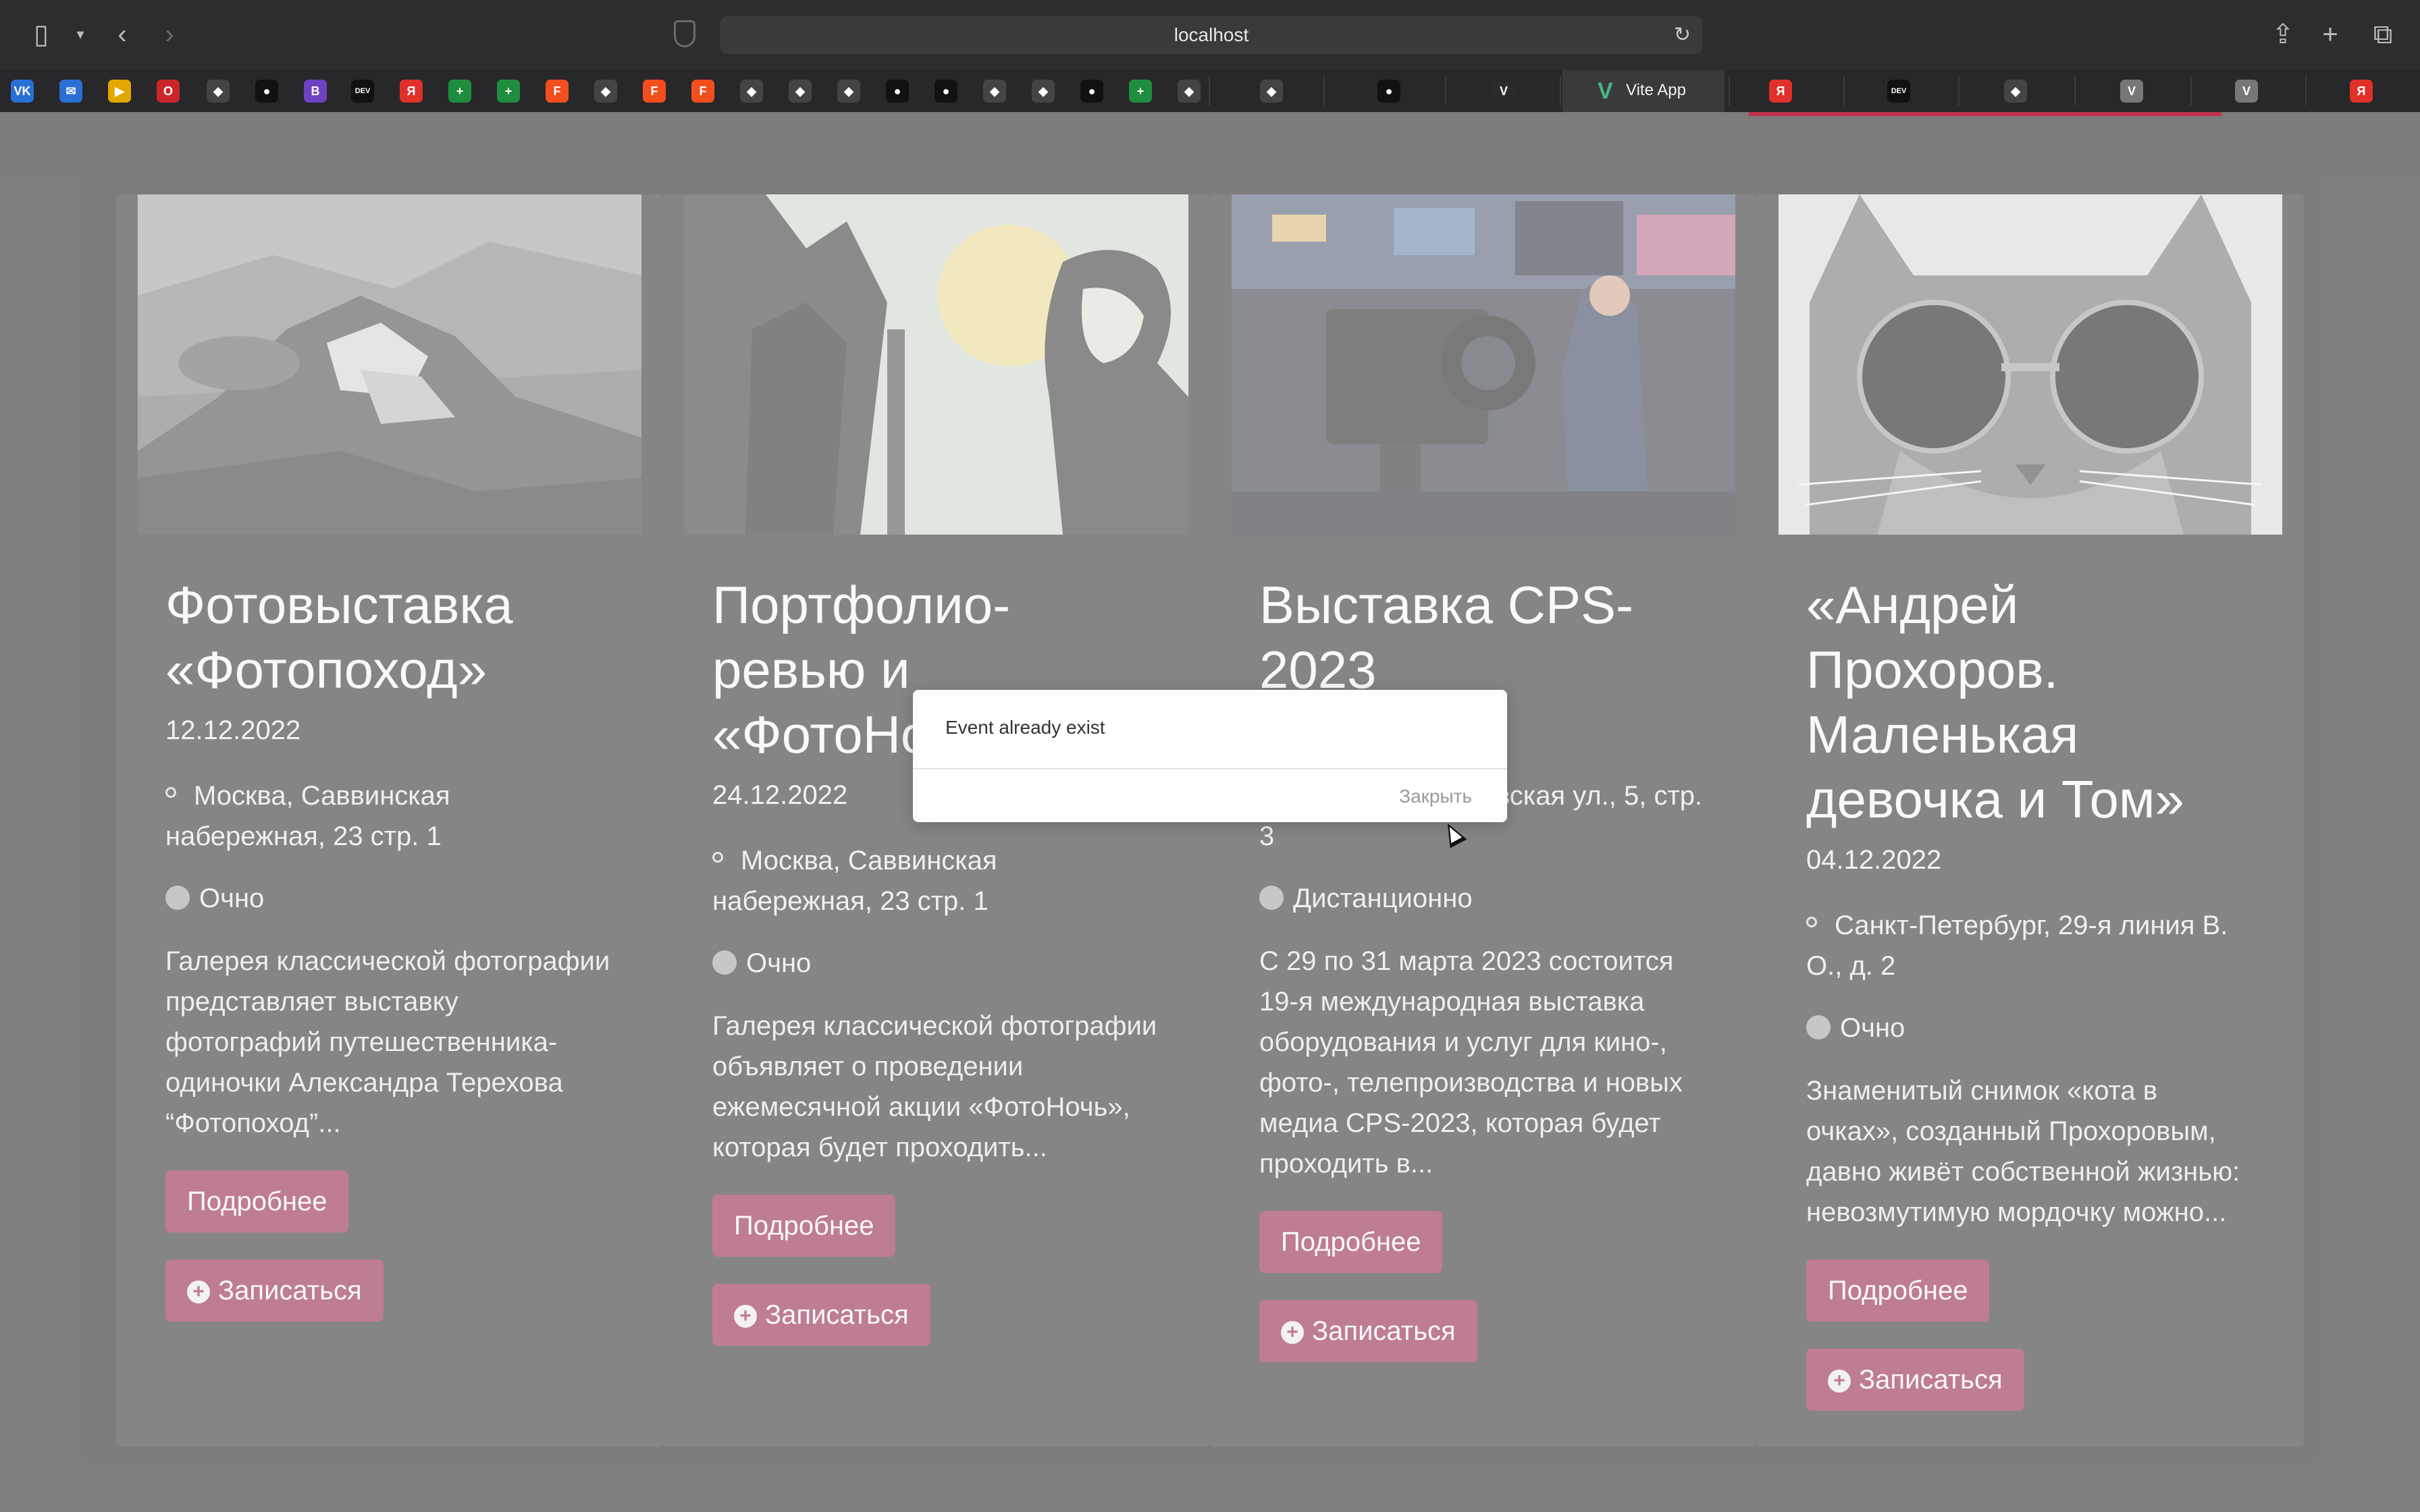  I want to click on mail-icon: ✉, so click(70, 91).